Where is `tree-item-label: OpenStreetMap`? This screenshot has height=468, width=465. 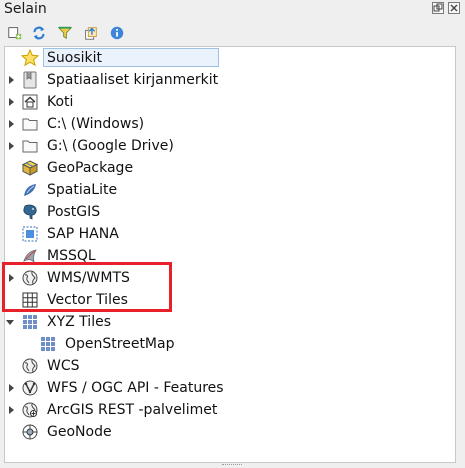 tree-item-label: OpenStreetMap is located at coordinates (120, 344).